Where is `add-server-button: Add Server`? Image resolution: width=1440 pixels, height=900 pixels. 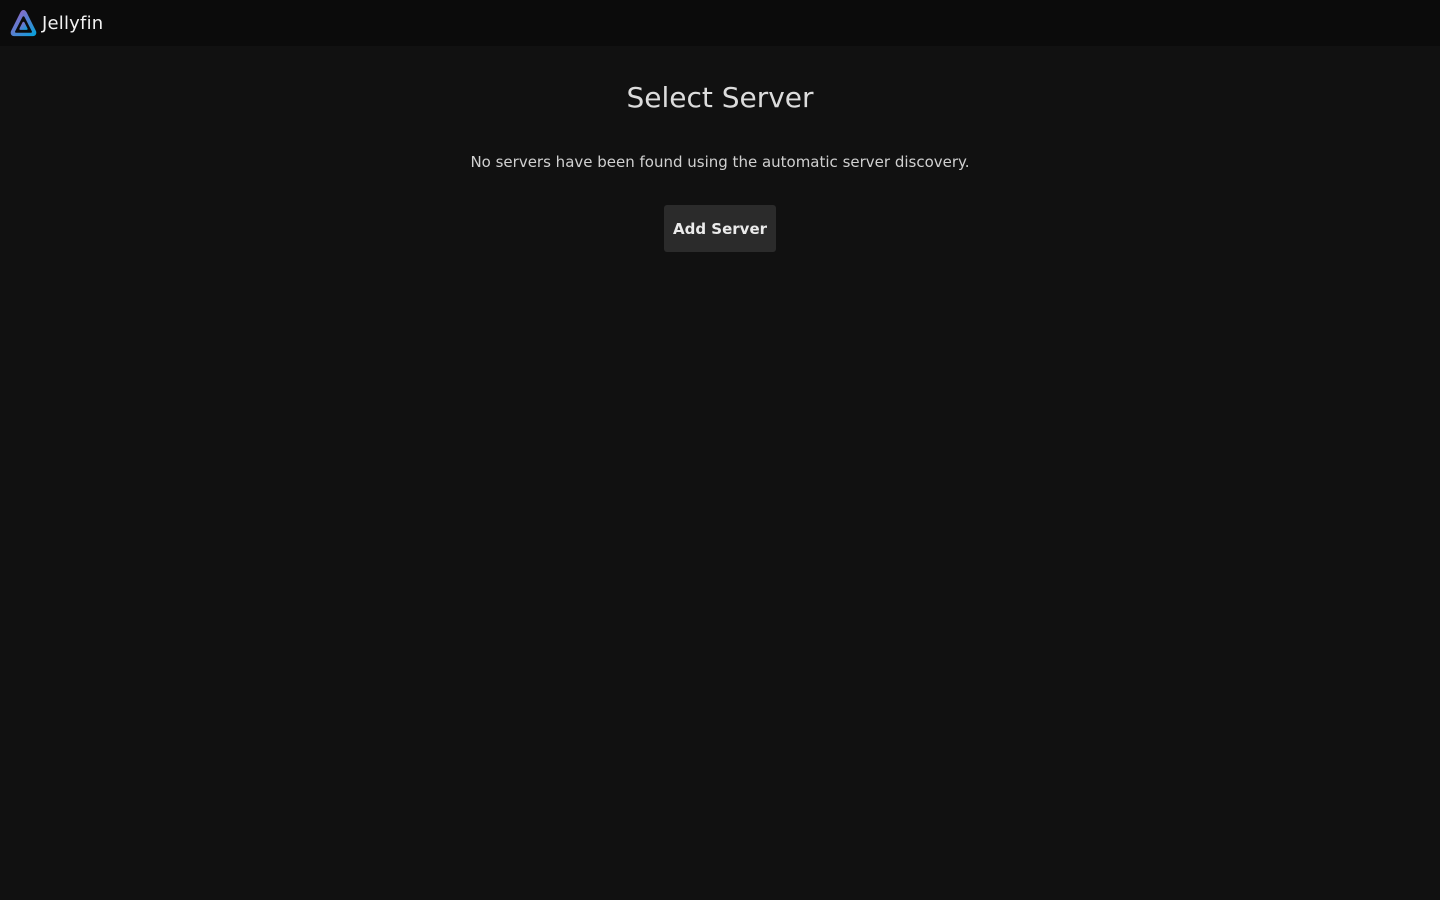 add-server-button: Add Server is located at coordinates (720, 228).